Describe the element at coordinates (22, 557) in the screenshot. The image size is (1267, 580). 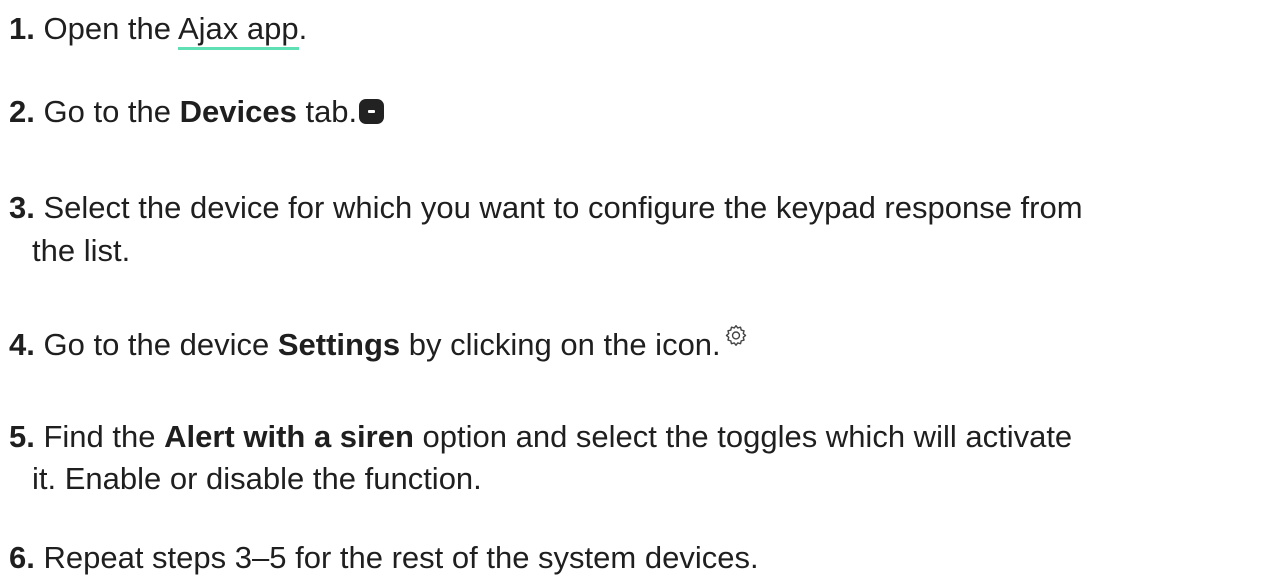
I see `step-number: 6.` at that location.